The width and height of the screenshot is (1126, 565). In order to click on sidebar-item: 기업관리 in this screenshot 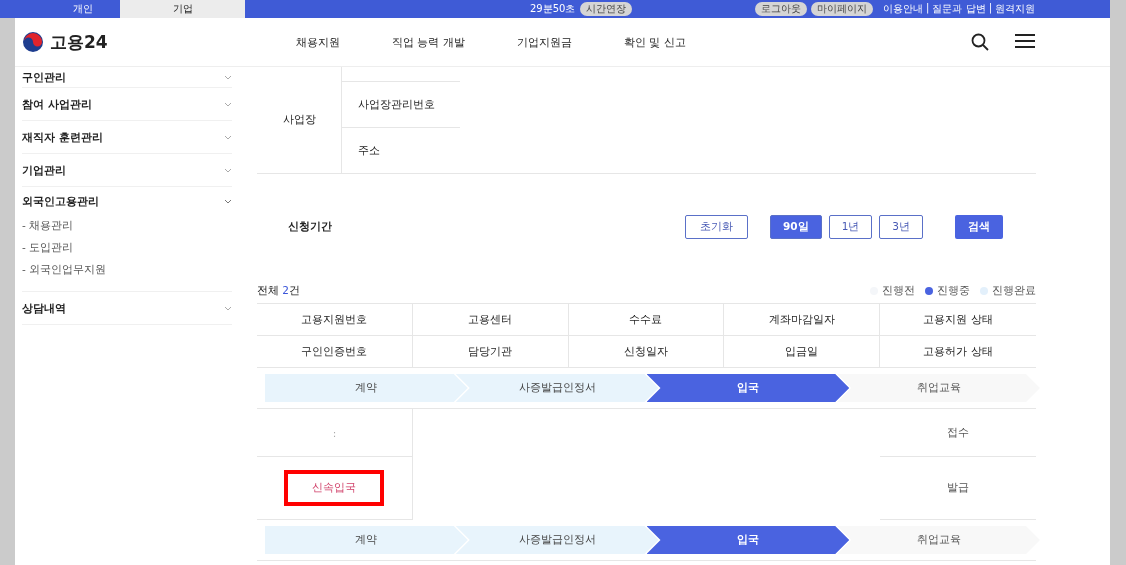, I will do `click(127, 170)`.